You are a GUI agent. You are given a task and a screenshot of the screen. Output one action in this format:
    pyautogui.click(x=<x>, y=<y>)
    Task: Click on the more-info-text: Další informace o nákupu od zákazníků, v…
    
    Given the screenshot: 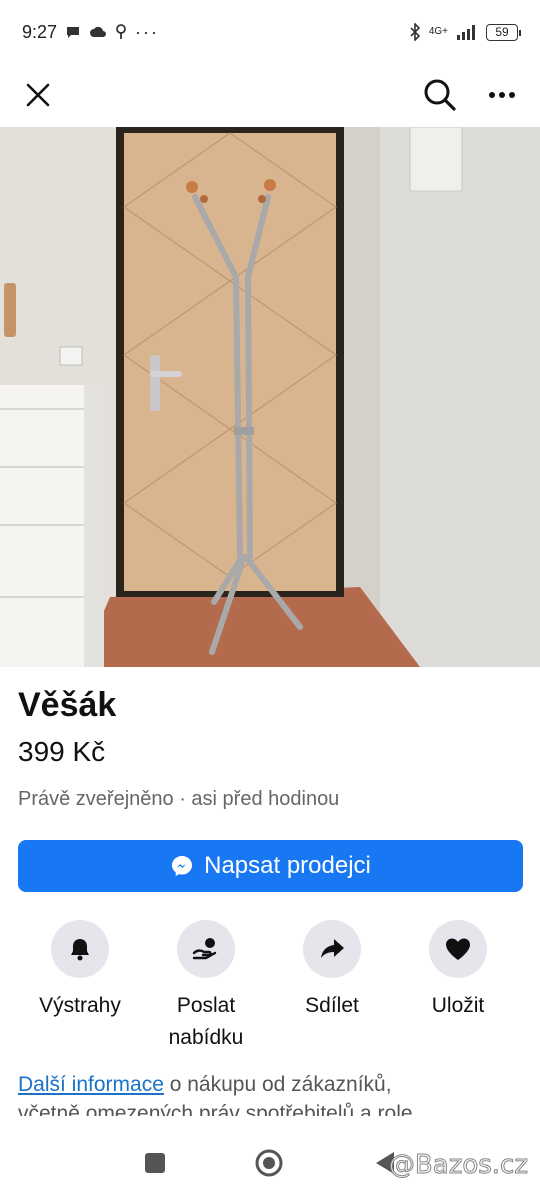 What is the action you would take?
    pyautogui.click(x=270, y=1093)
    